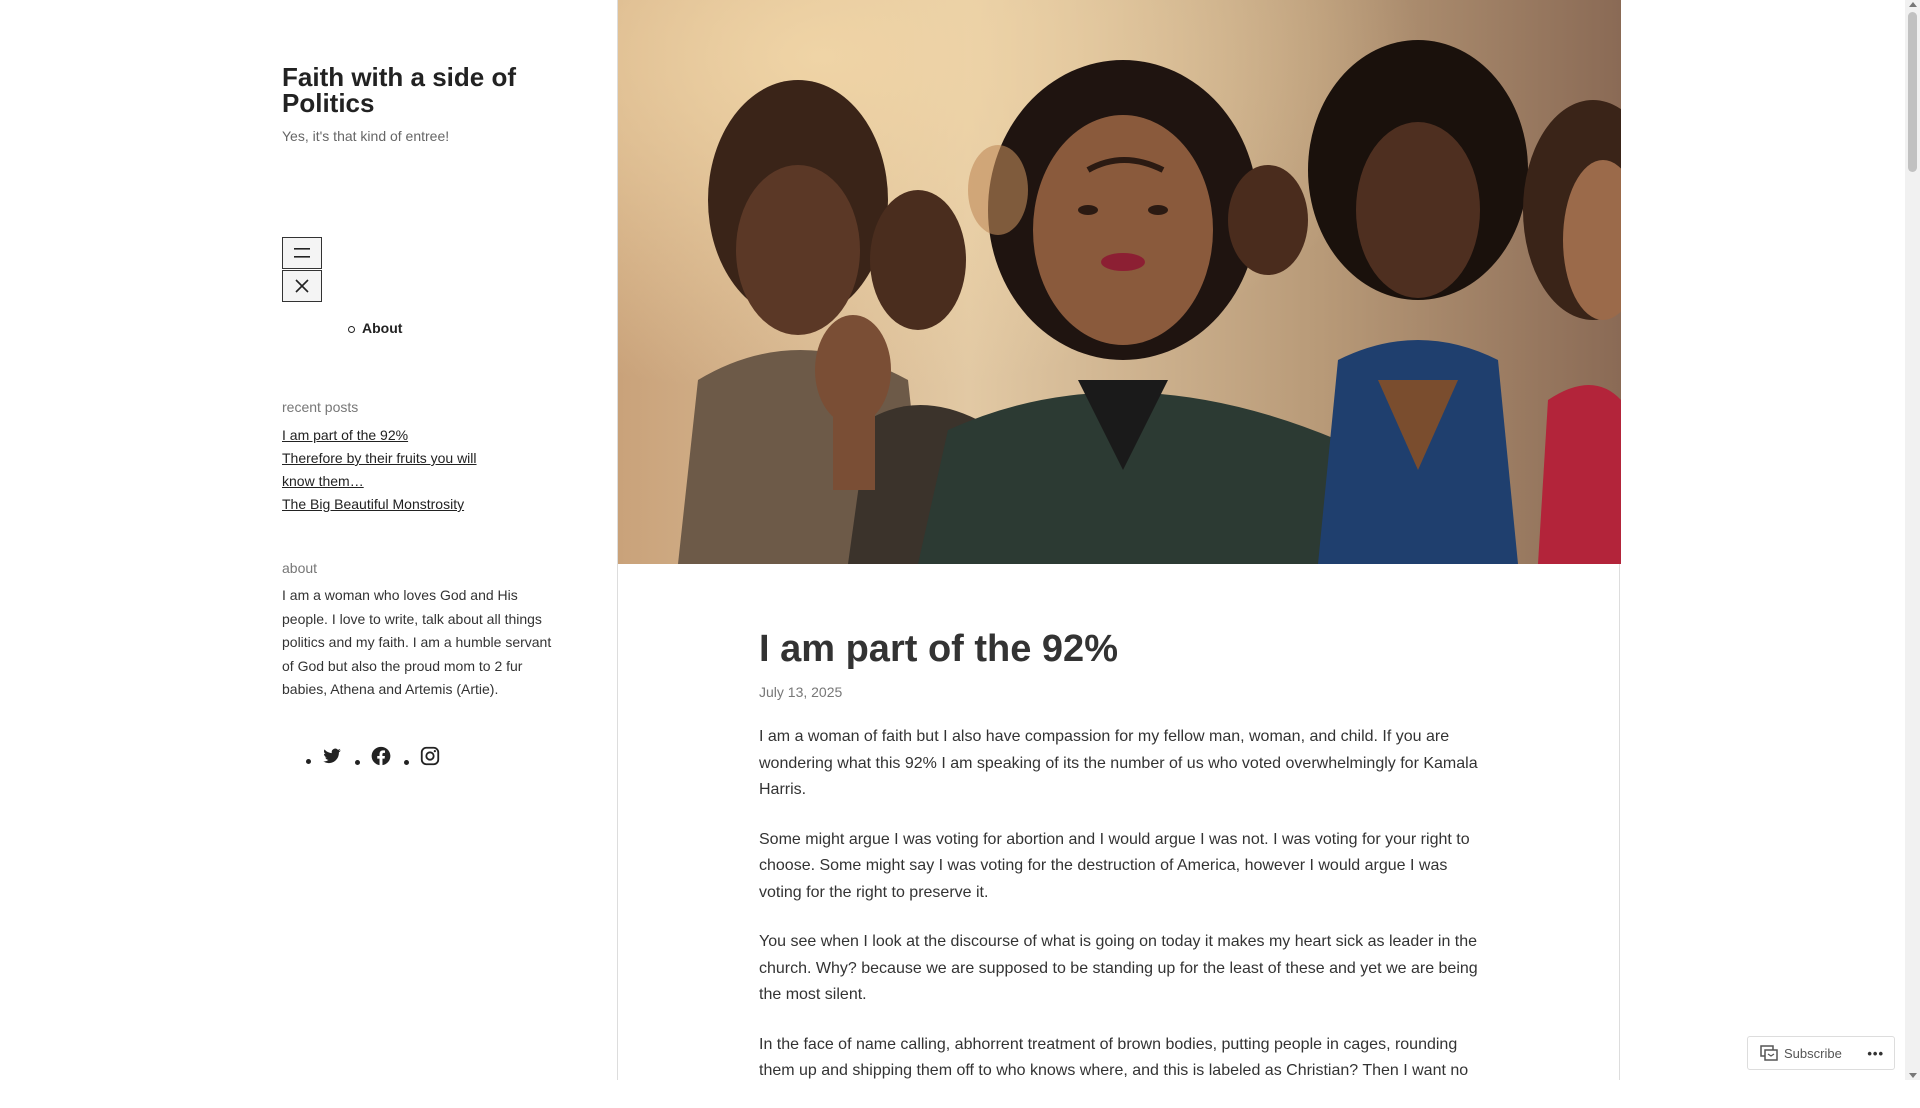 This screenshot has width=1920, height=1108. I want to click on scroll-up-arrow-icon, so click(1913, 4).